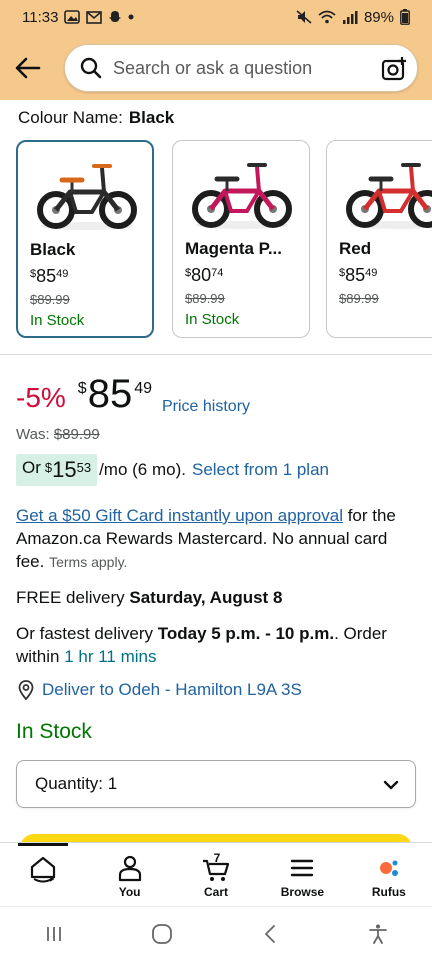 The height and width of the screenshot is (960, 432). What do you see at coordinates (129, 892) in the screenshot?
I see `nav-you-label: You` at bounding box center [129, 892].